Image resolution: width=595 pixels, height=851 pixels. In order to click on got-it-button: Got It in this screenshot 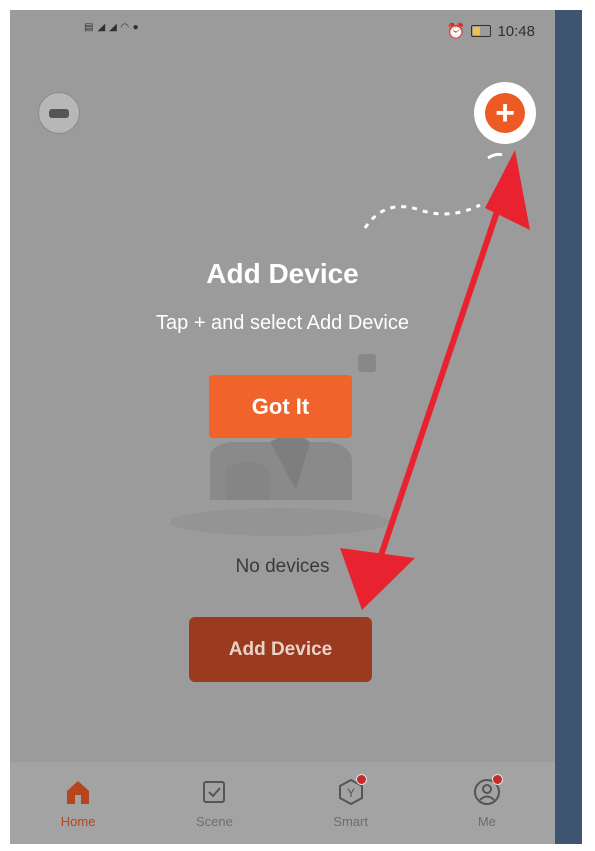, I will do `click(280, 406)`.